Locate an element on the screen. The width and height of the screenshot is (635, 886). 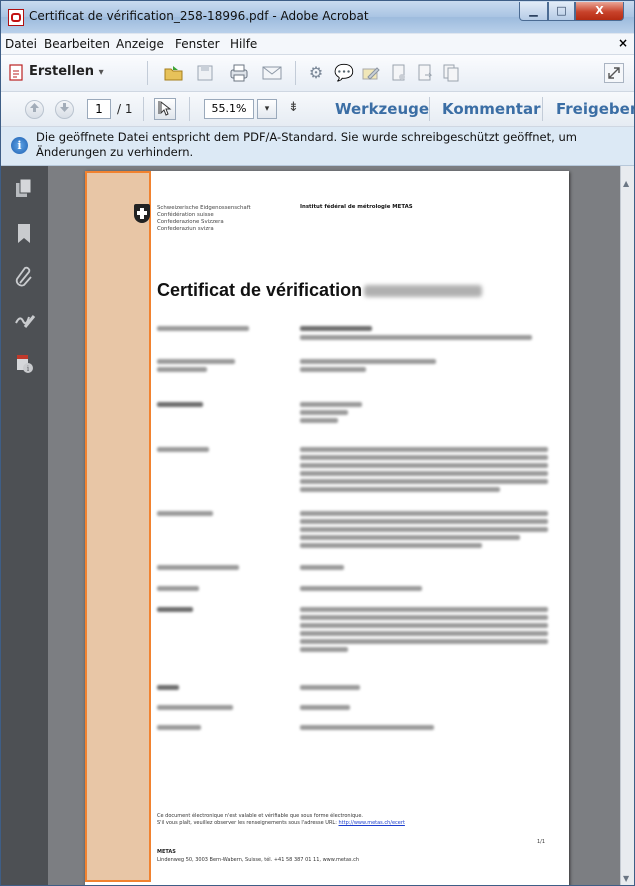
settings-gear-icon: ⚙ is located at coordinates (316, 73).